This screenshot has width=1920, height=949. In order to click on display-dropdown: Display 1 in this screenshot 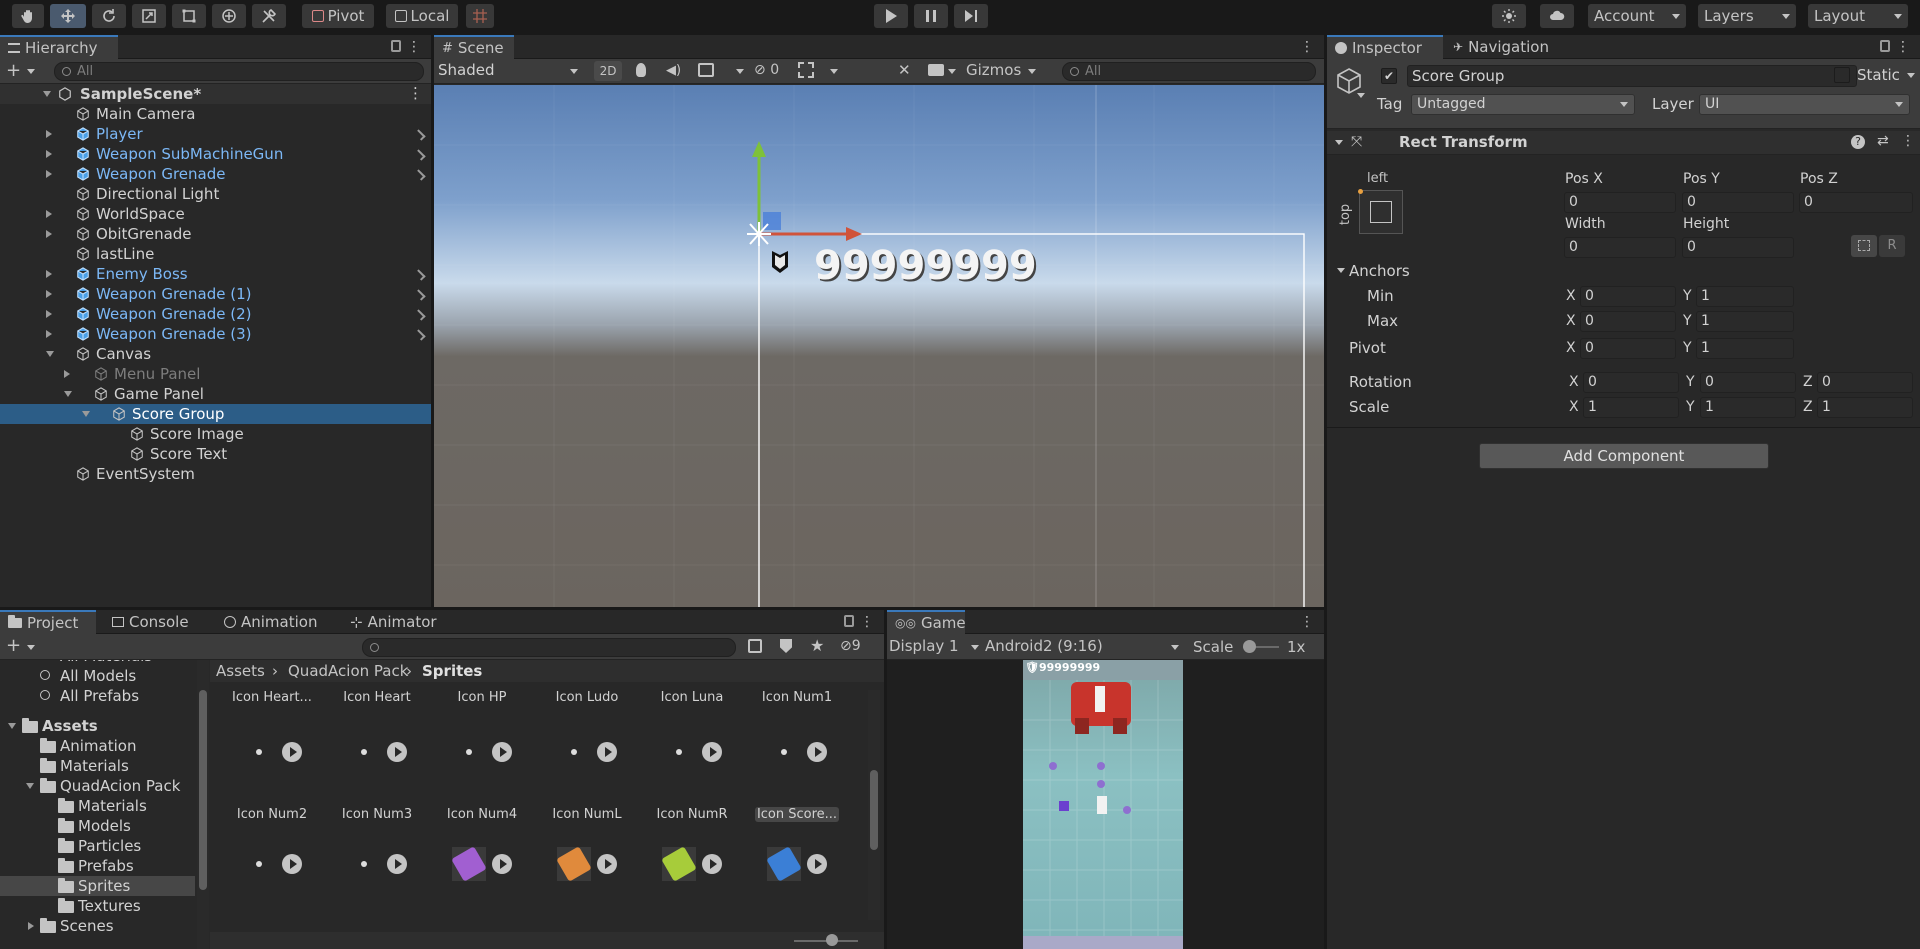, I will do `click(935, 647)`.